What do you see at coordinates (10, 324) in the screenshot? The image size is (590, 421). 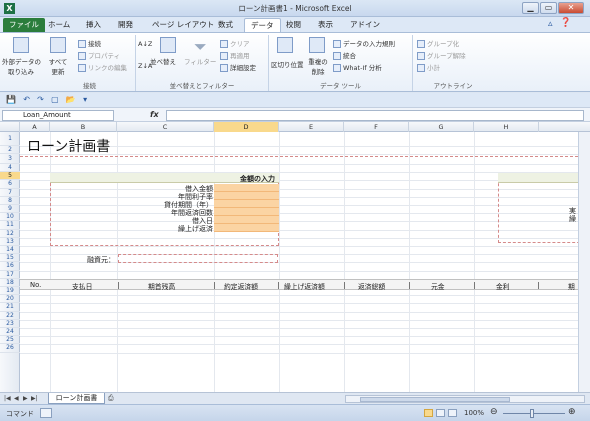 I see `row-header-23: 23` at bounding box center [10, 324].